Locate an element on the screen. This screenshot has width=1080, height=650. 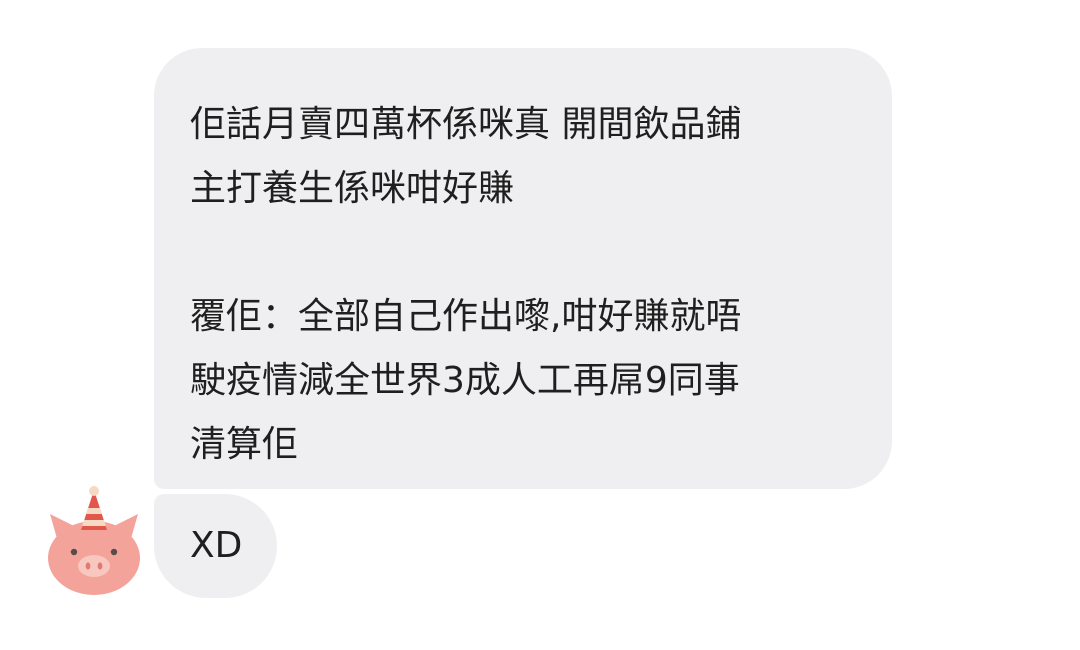
message-bubble: XD is located at coordinates (215, 546).